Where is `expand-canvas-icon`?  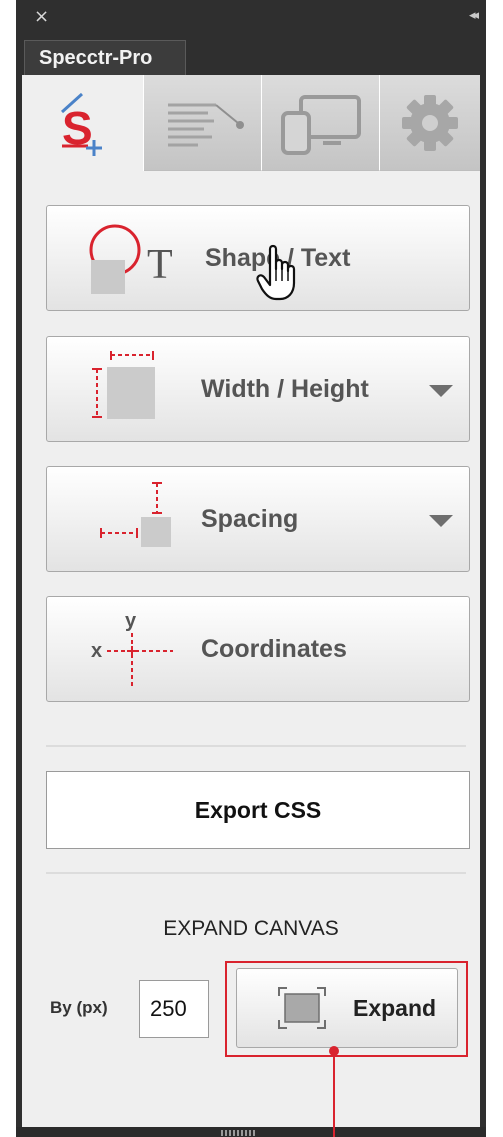
expand-canvas-icon is located at coordinates (302, 1008).